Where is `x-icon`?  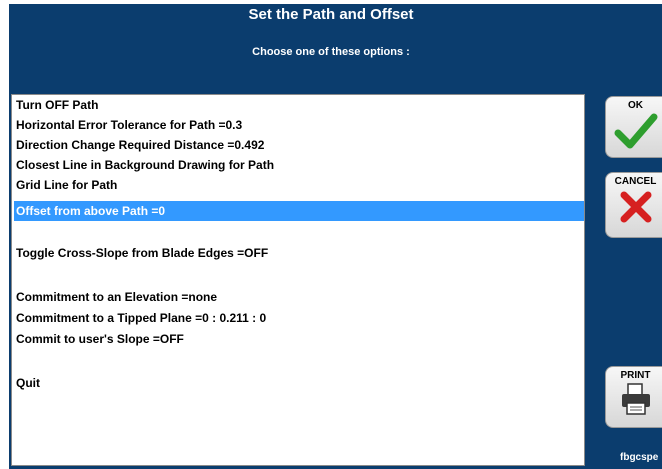 x-icon is located at coordinates (634, 207).